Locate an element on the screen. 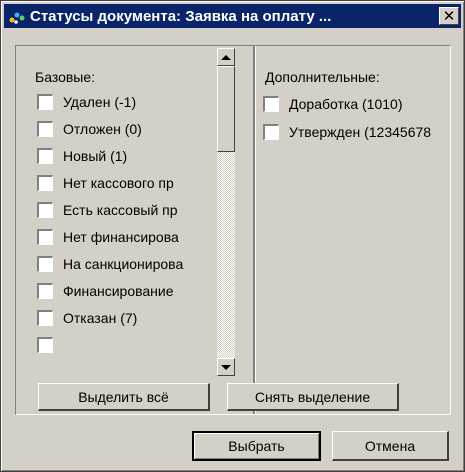 This screenshot has height=472, width=465. base-status-item: Финансирование is located at coordinates (105, 291).